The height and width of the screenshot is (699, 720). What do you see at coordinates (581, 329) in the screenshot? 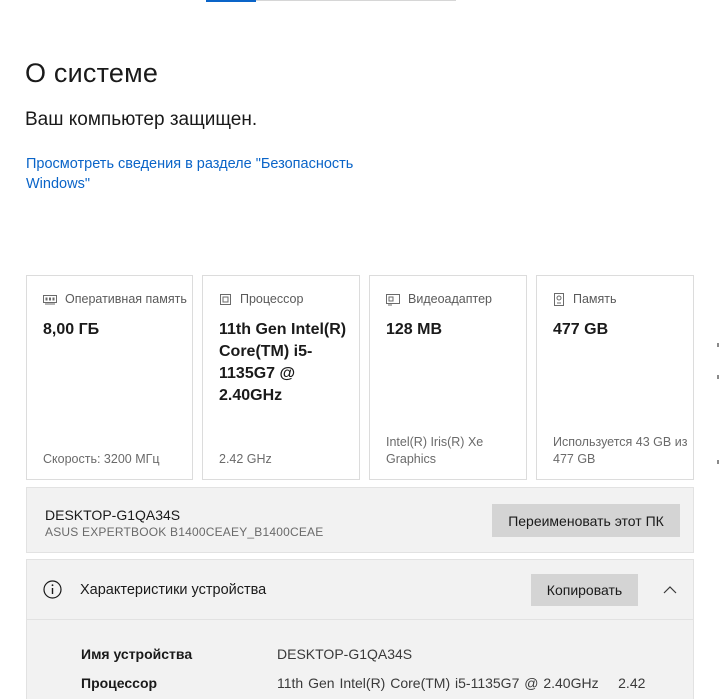
I see `card-value: 477 GB` at bounding box center [581, 329].